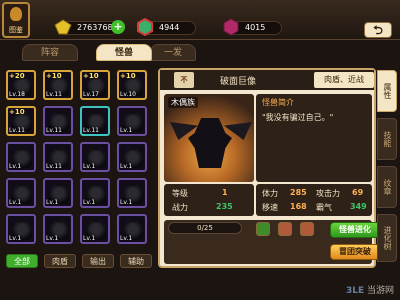 This screenshot has width=400, height=300. Describe the element at coordinates (169, 27) in the screenshot. I see `red-crystal-value: 4944` at that location.